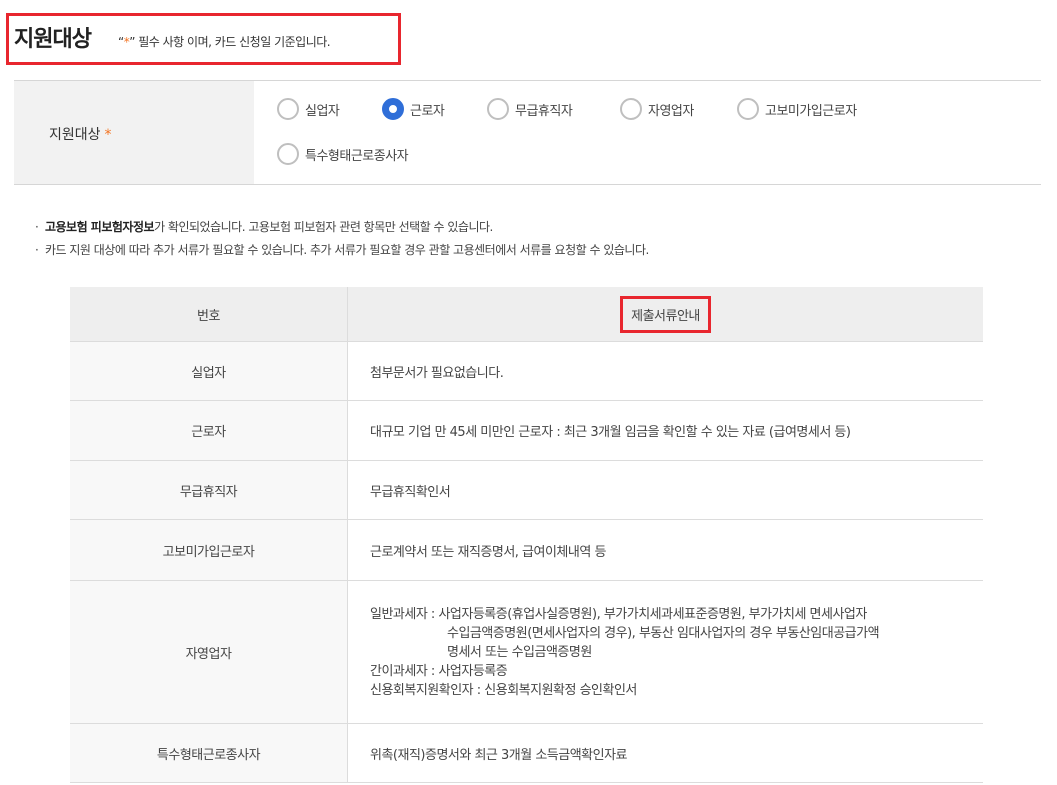  I want to click on required-note: “*” 필수 사항 이며, 카드 신청일 기준입니다., so click(224, 41).